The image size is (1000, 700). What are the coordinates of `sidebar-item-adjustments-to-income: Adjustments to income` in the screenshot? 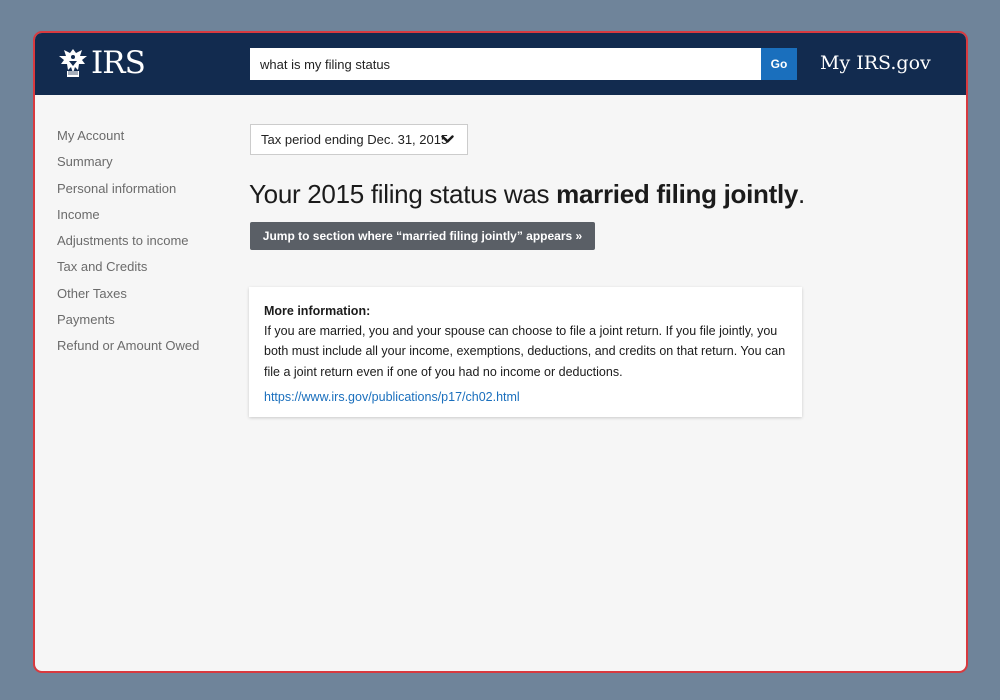 It's located at (142, 241).